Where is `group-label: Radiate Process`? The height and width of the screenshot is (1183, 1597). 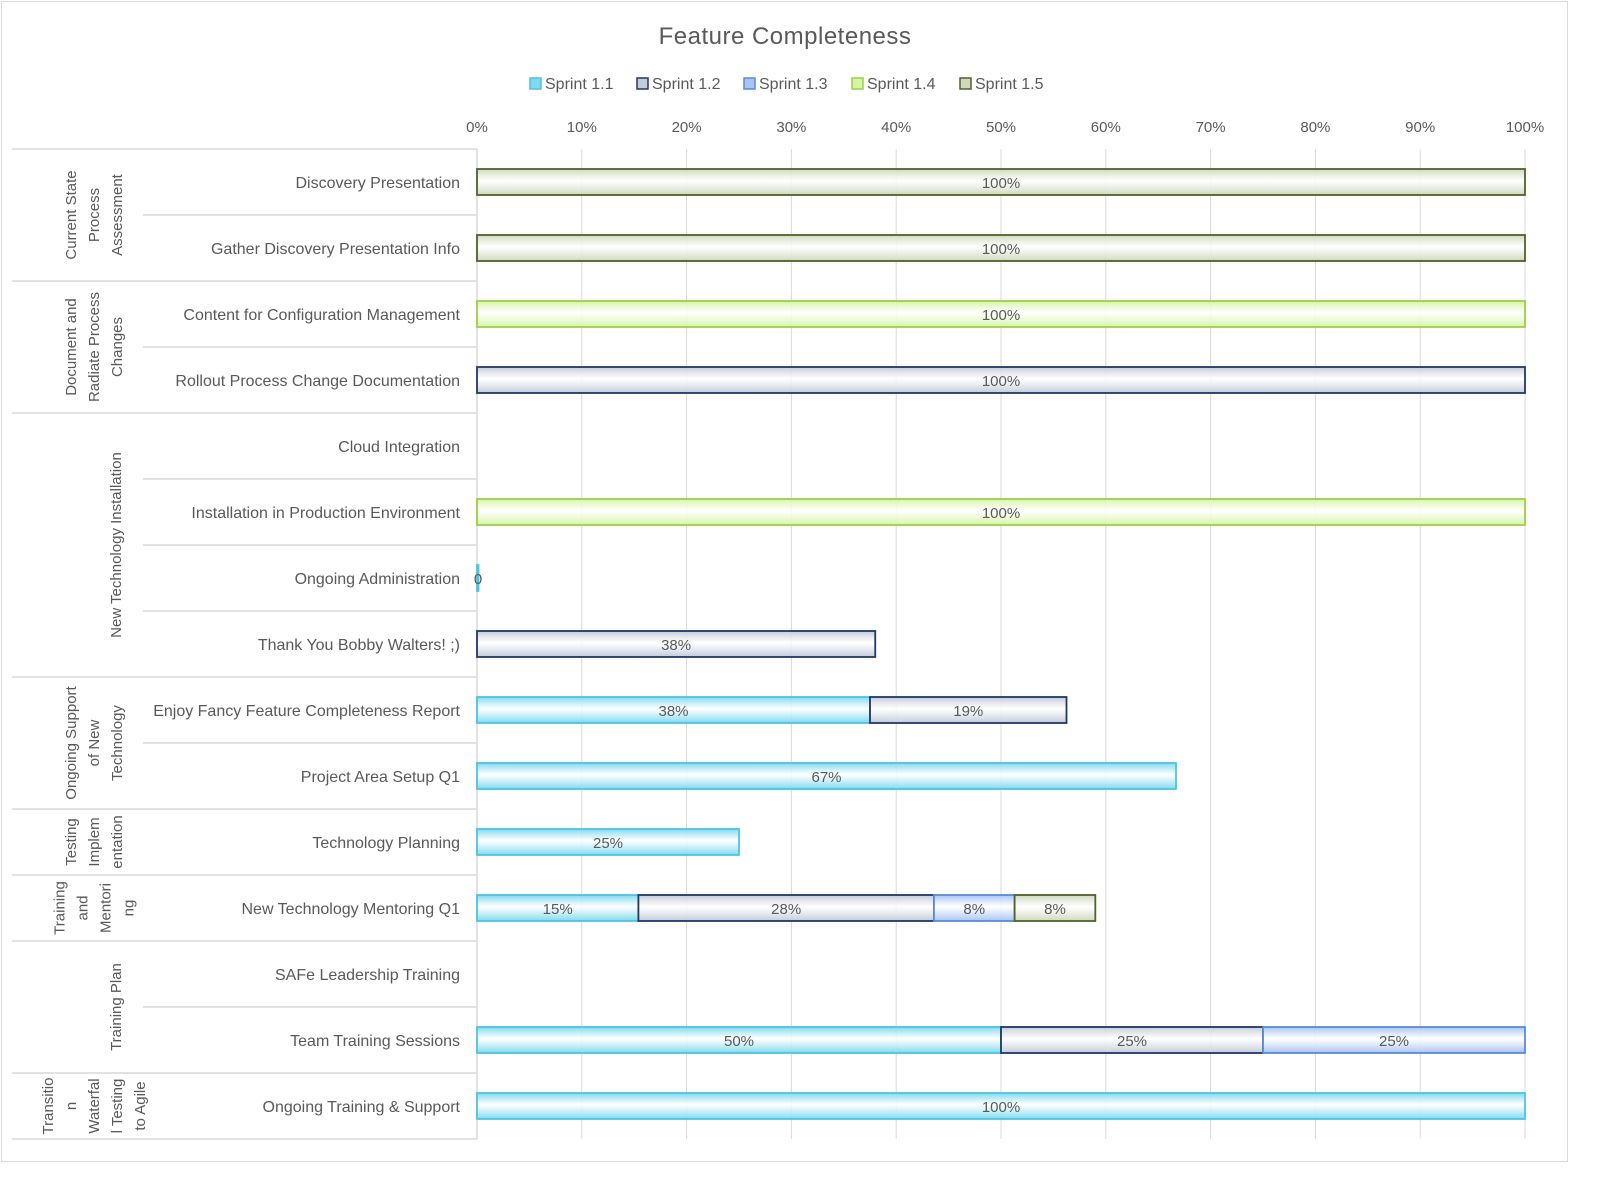
group-label: Radiate Process is located at coordinates (94, 347).